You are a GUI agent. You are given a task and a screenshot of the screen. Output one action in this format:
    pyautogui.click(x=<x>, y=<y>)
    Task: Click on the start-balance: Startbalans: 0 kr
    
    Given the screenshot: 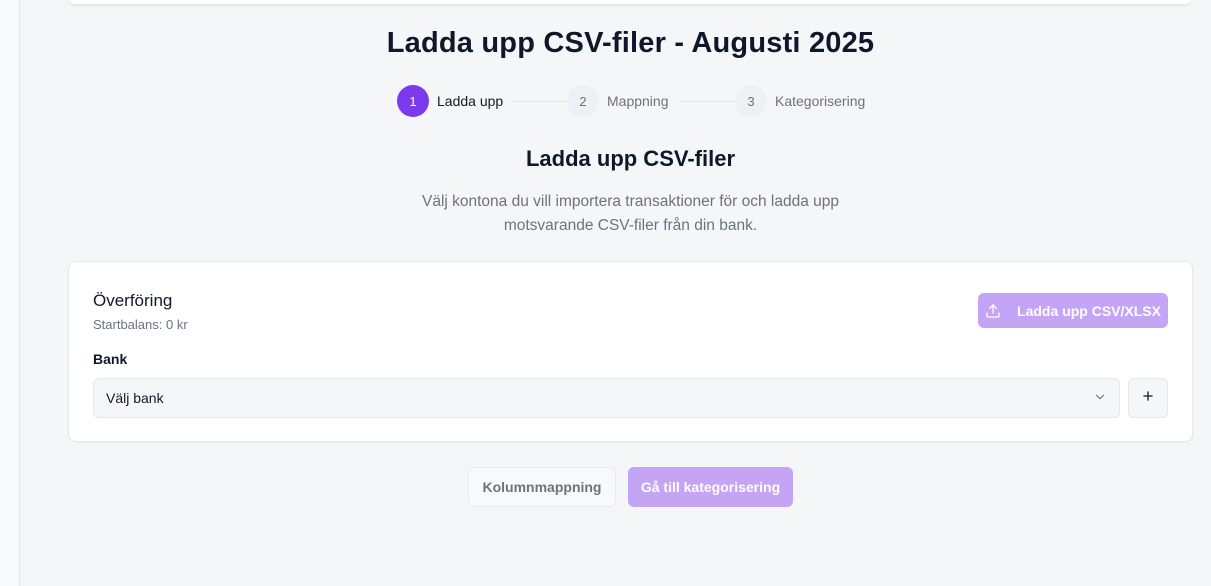 What is the action you would take?
    pyautogui.click(x=140, y=324)
    